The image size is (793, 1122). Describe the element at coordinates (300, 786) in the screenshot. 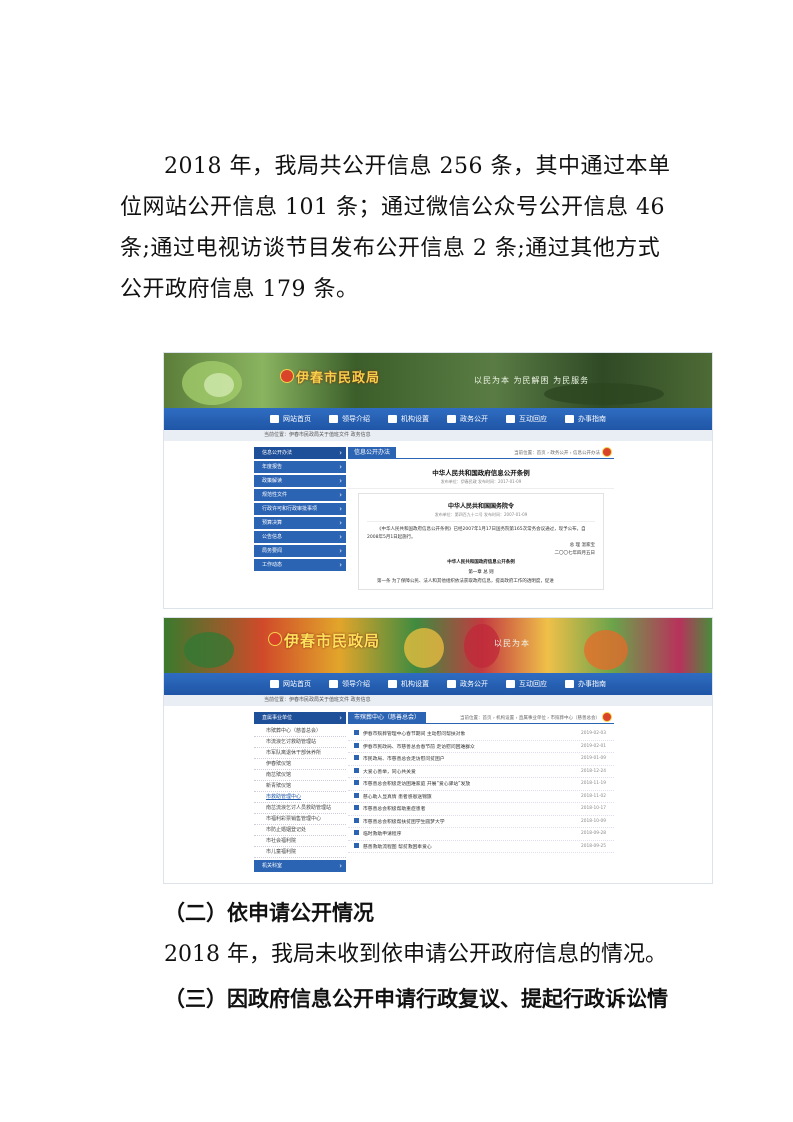

I see `sidebar-subitem: 新青殡仪馆` at that location.